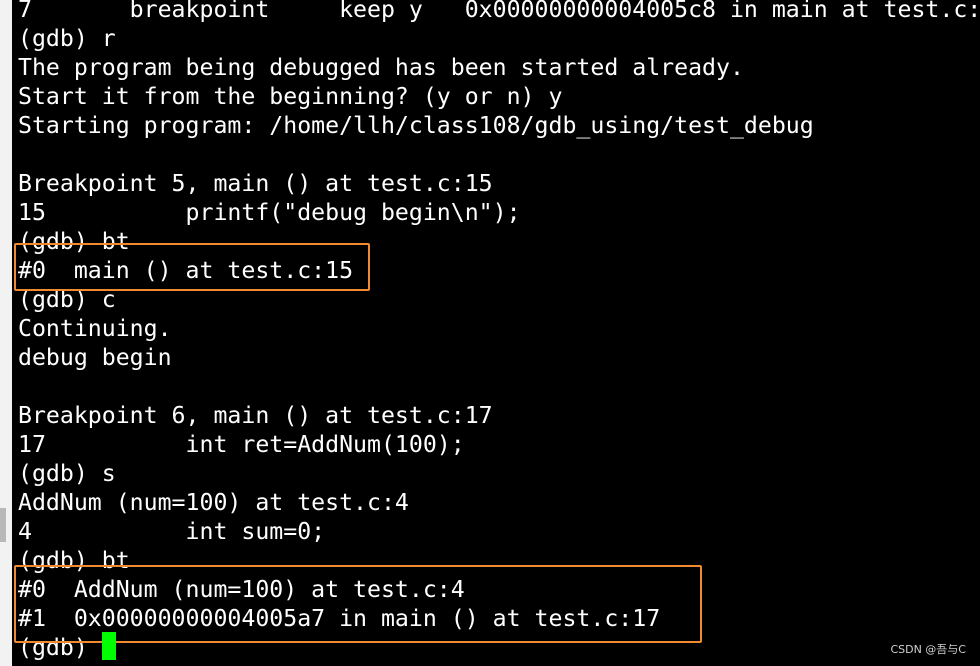 The width and height of the screenshot is (980, 666). I want to click on terminal-line: Start it from the beginning? (y or n) y, so click(290, 96).